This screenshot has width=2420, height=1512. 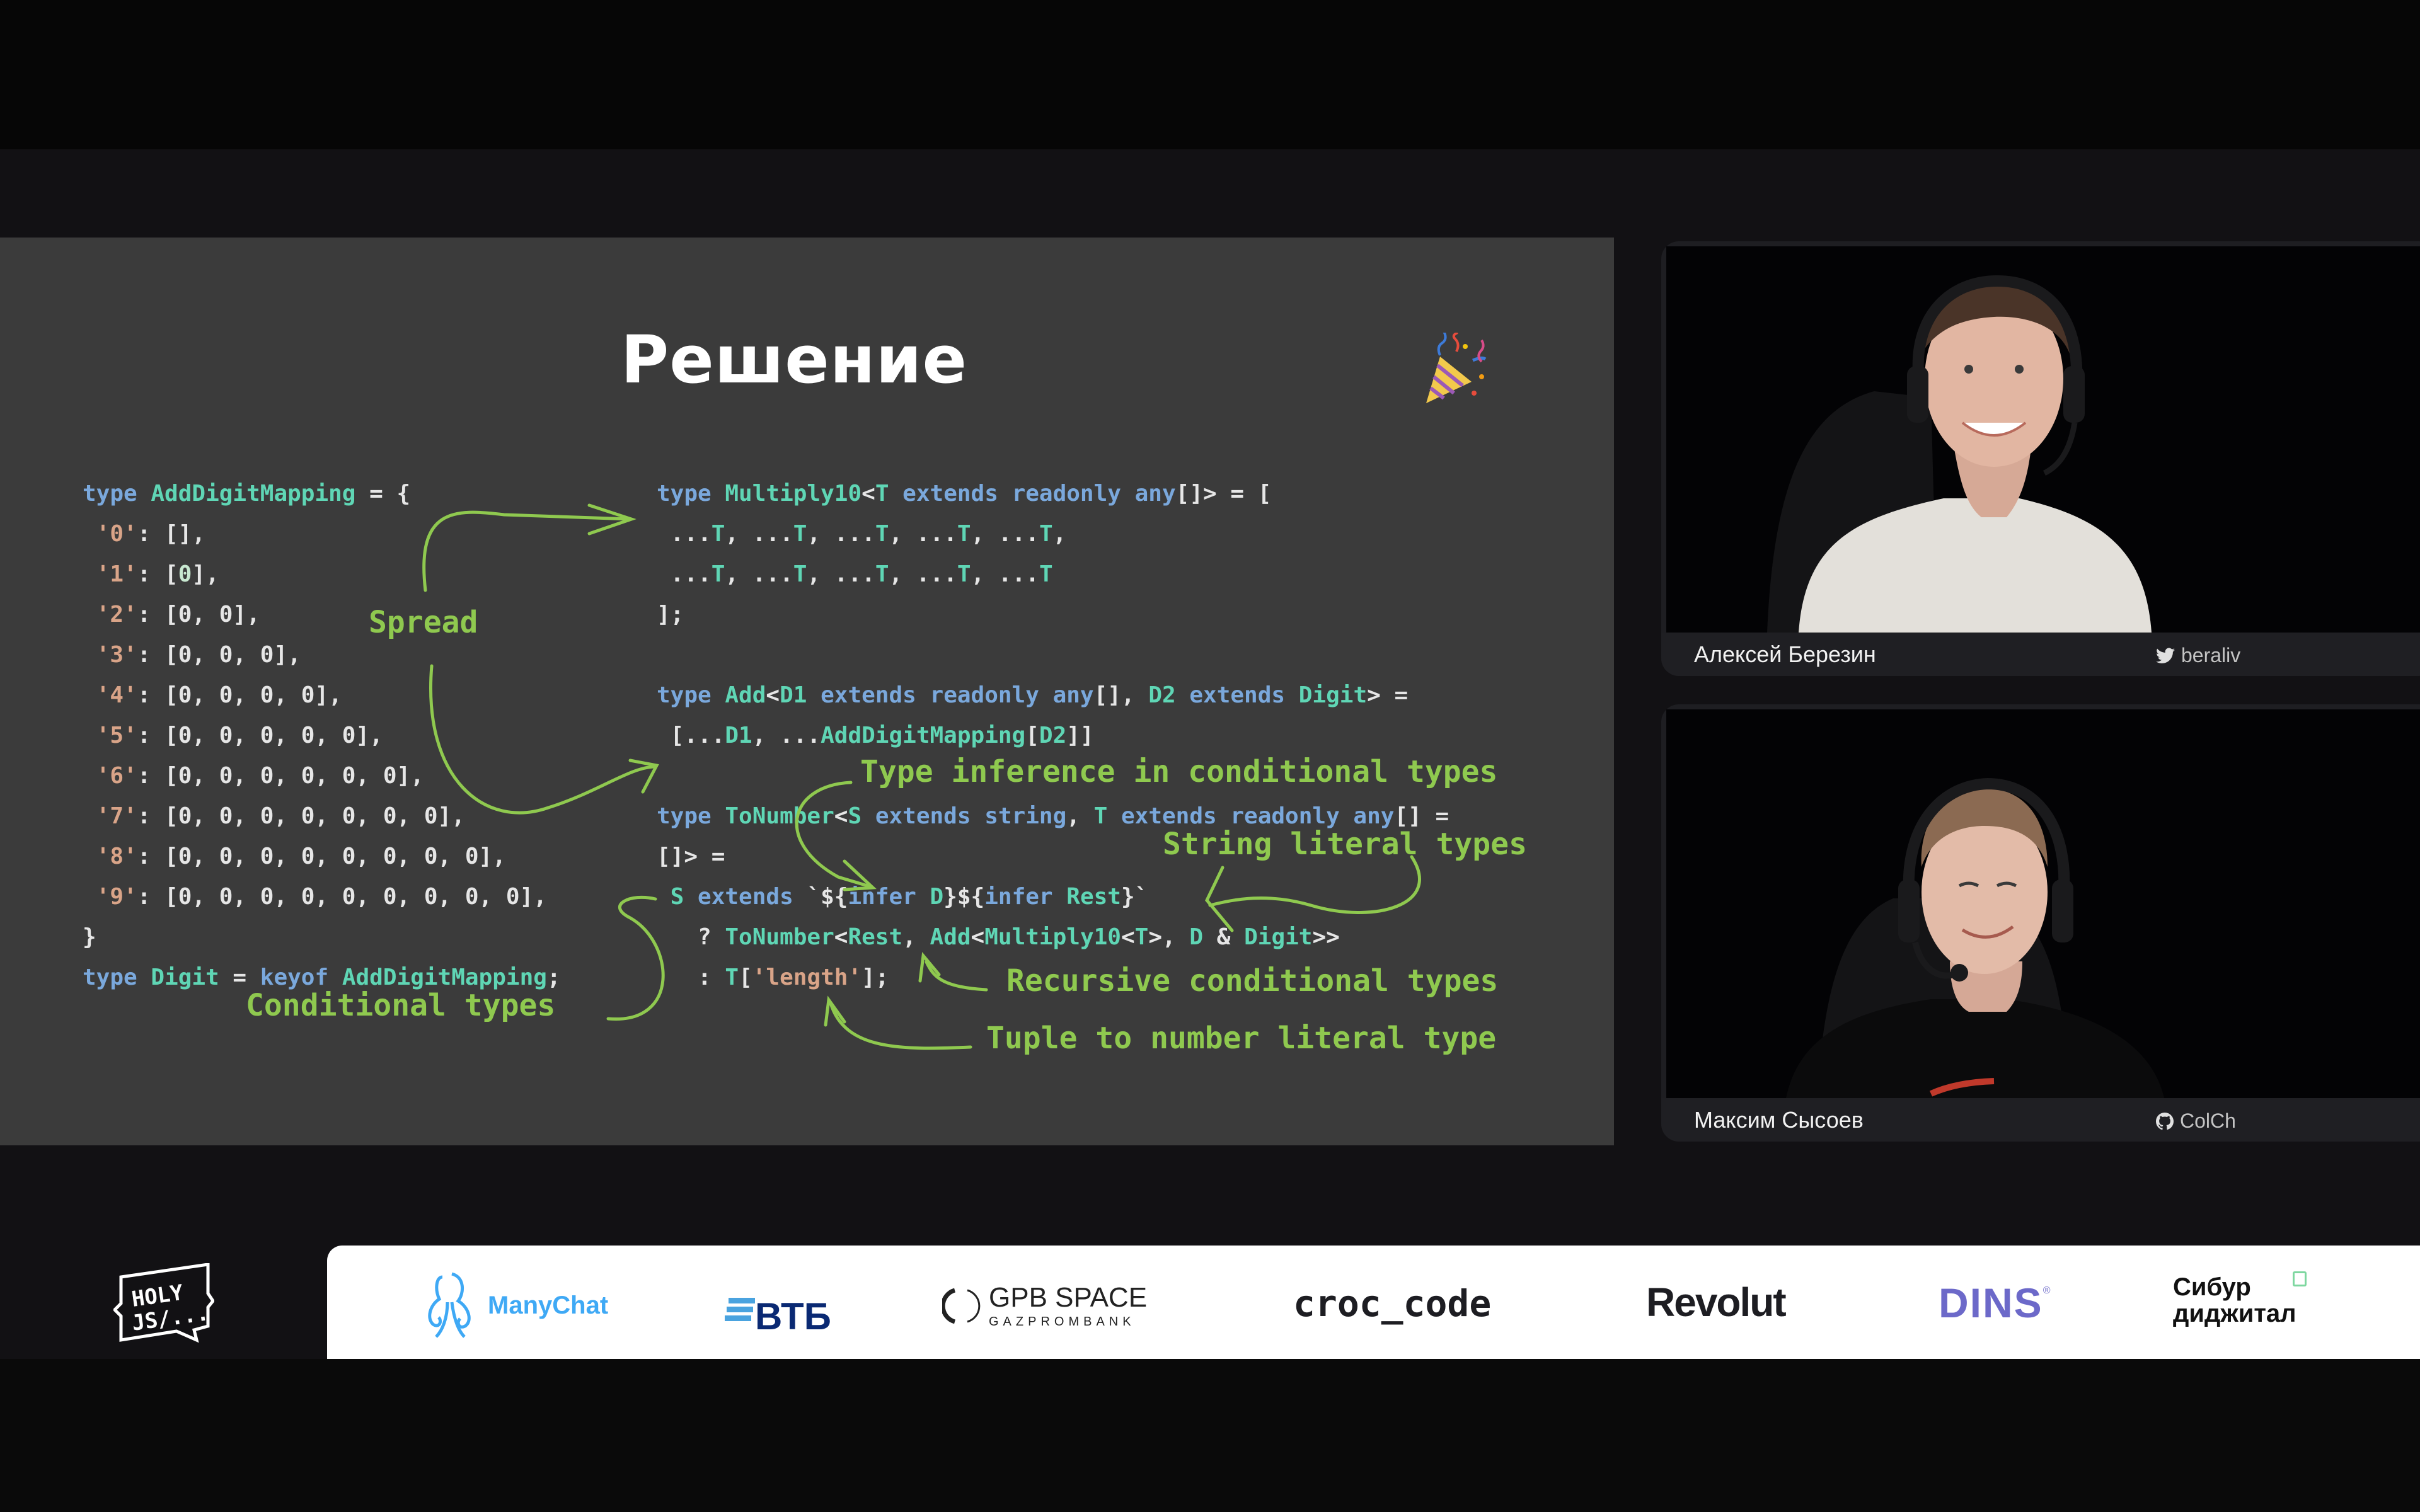 What do you see at coordinates (301, 816) in the screenshot?
I see `code-token: : [0, 0, 0, 0, 0, 0, 0],` at bounding box center [301, 816].